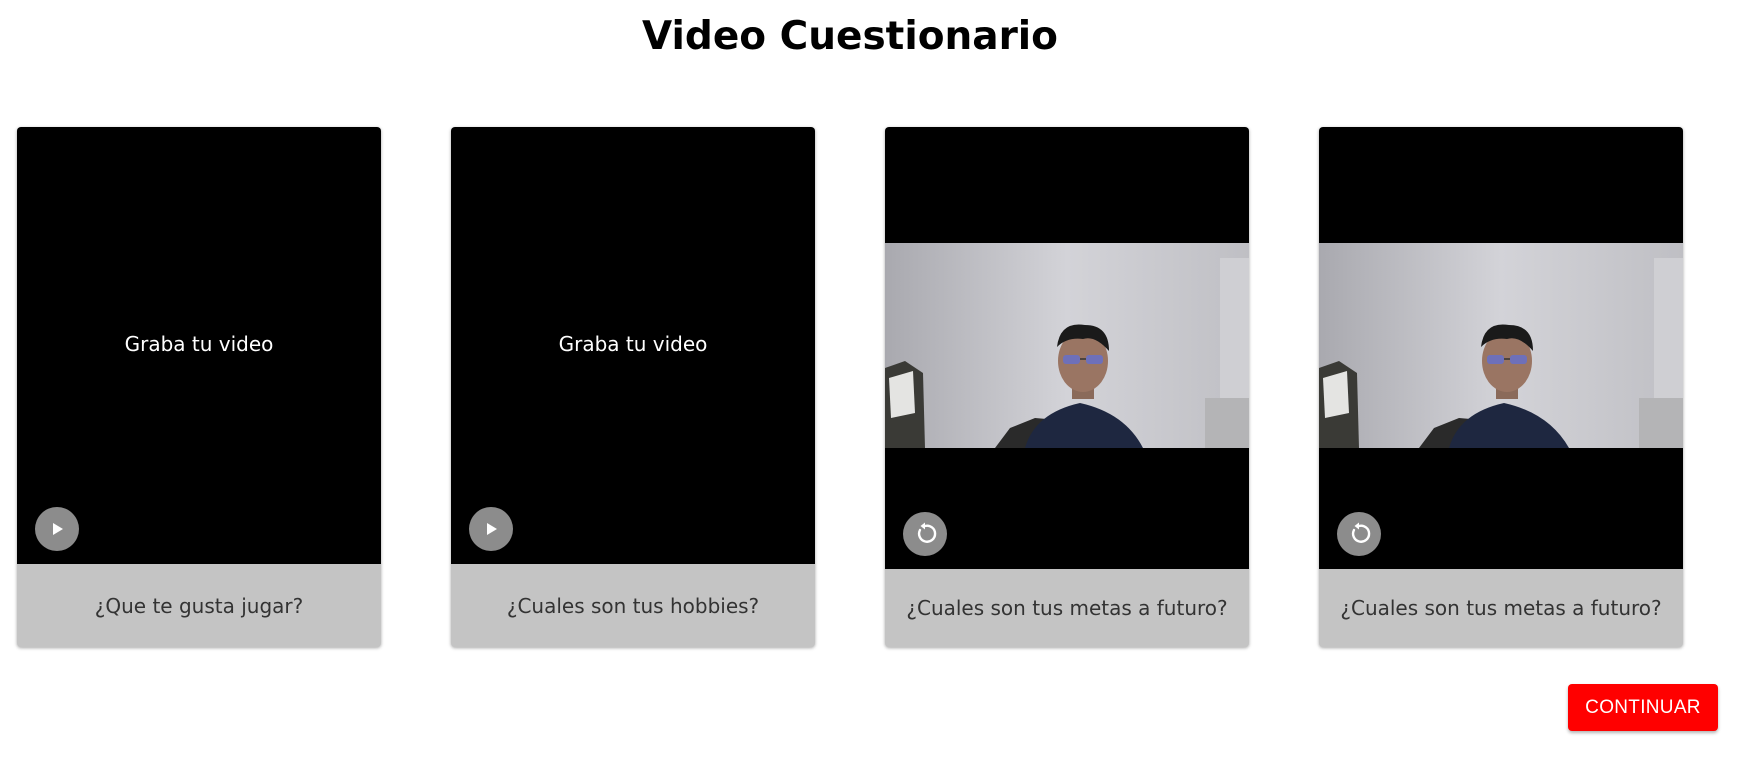 This screenshot has height=760, width=1746. I want to click on video-card-1: Graba tu video ¿Que te gusta jugar?, so click(199, 387).